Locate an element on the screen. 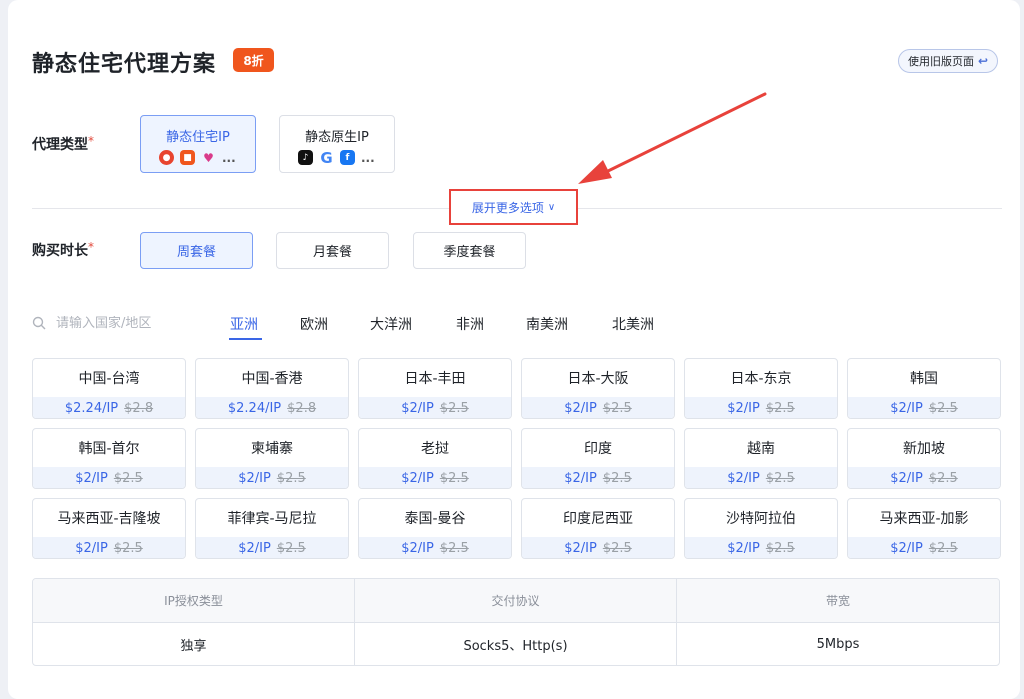 The height and width of the screenshot is (699, 1024). tab-oceania: 大洋洲 is located at coordinates (391, 324).